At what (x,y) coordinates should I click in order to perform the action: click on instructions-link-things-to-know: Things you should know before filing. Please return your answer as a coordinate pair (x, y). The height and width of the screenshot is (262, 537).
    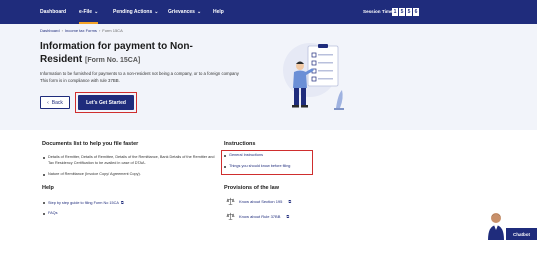
    Looking at the image, I should click on (257, 167).